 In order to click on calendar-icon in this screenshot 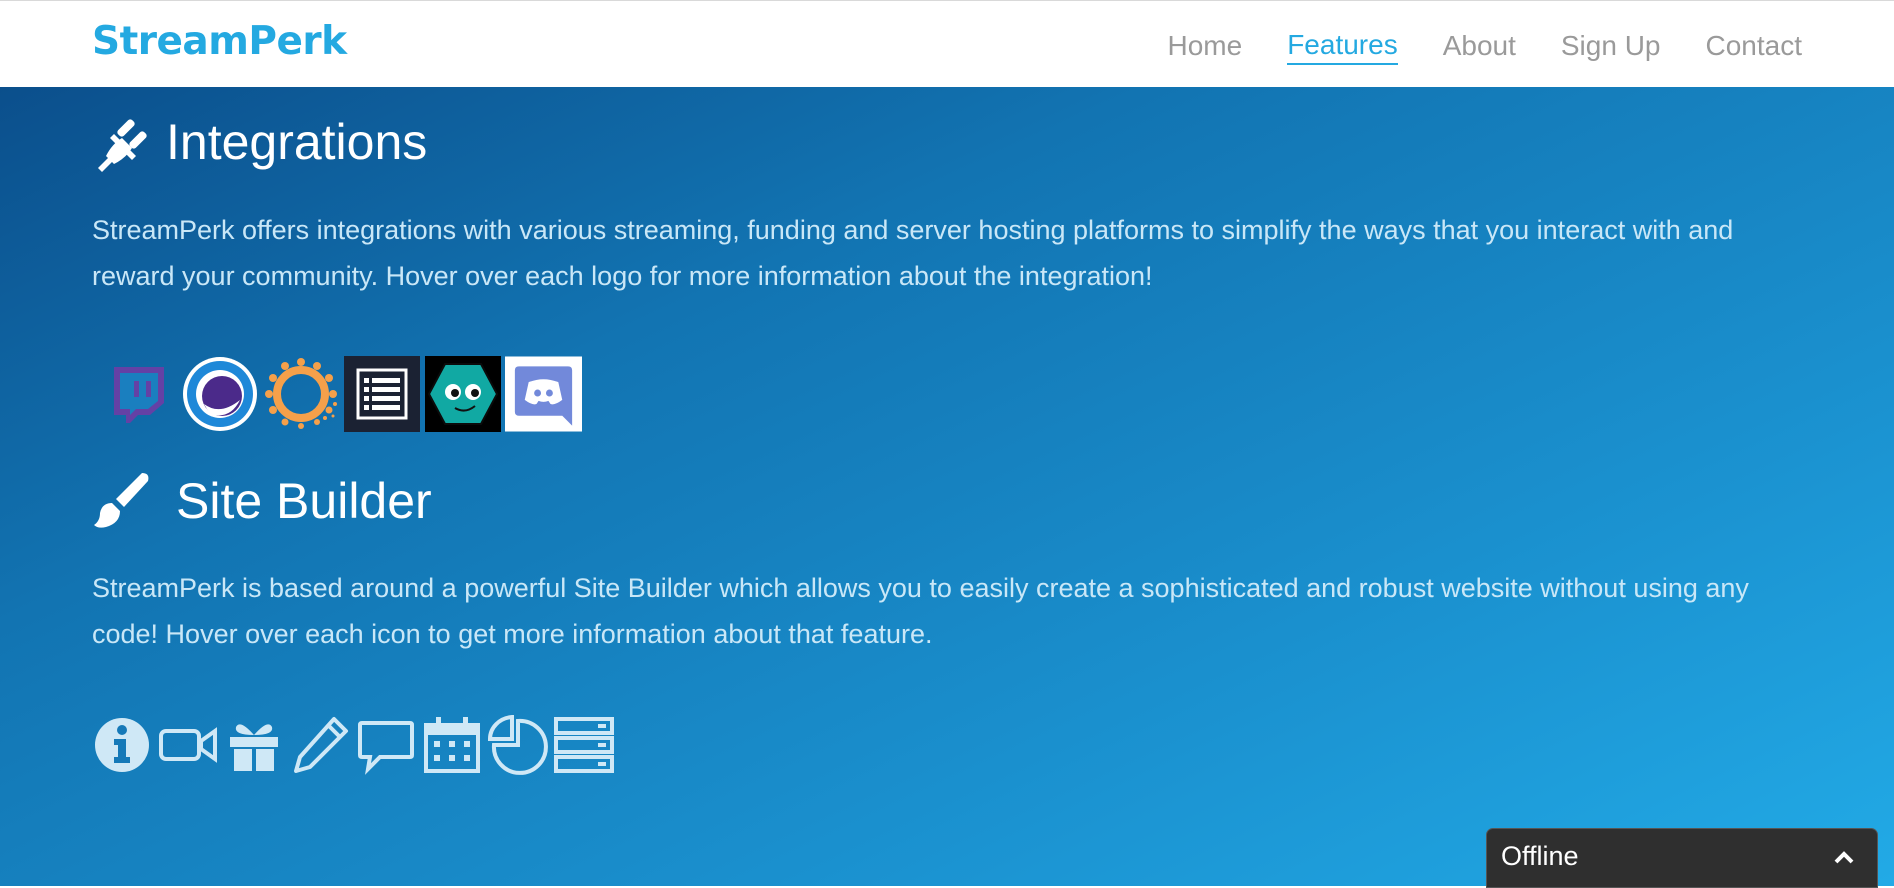, I will do `click(452, 745)`.